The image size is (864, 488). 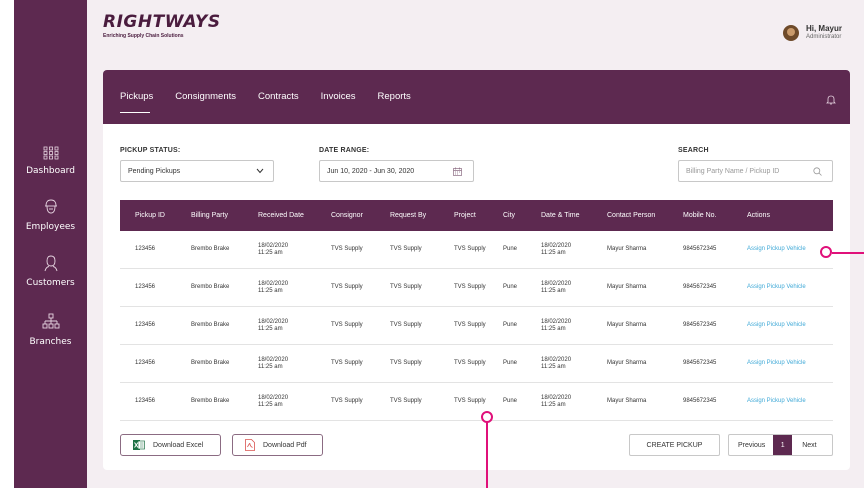 I want to click on pdf-icon, so click(x=250, y=445).